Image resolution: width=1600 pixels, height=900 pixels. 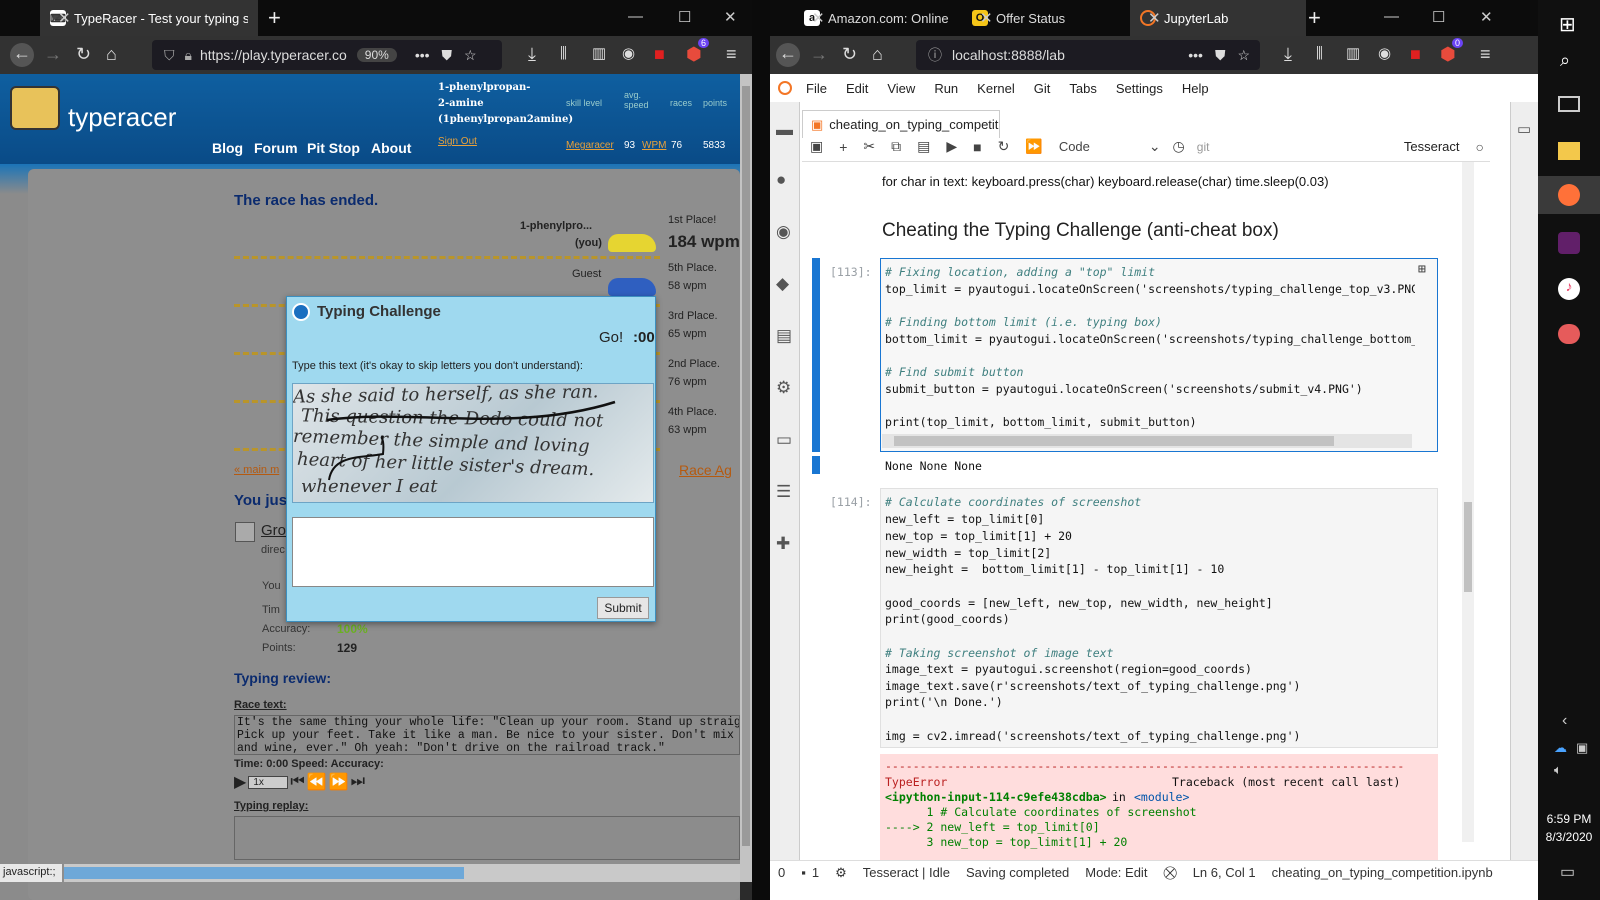 What do you see at coordinates (784, 130) in the screenshot?
I see `folder-icon: ▬` at bounding box center [784, 130].